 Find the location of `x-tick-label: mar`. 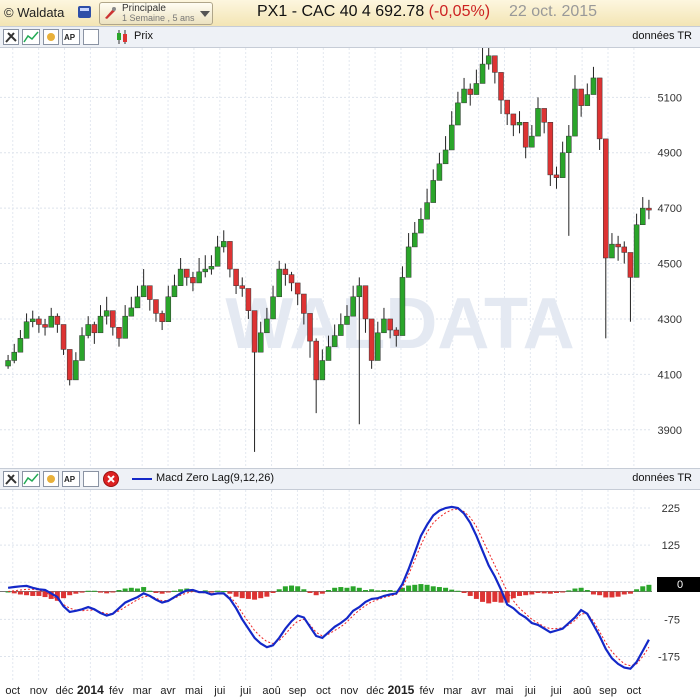

x-tick-label: mar is located at coordinates (142, 691).